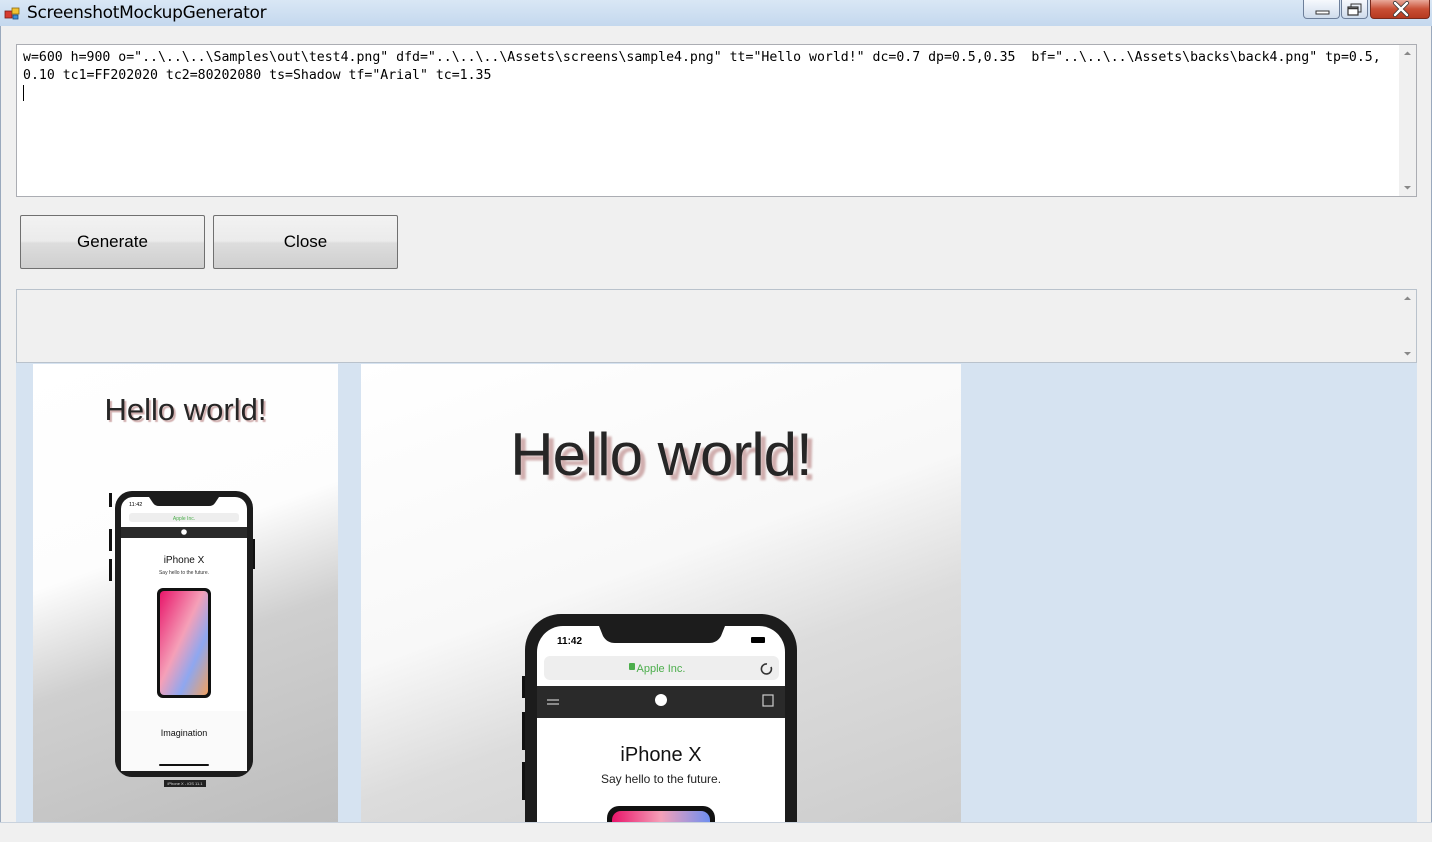 The height and width of the screenshot is (842, 1432). Describe the element at coordinates (23, 93) in the screenshot. I see `text-caret` at that location.